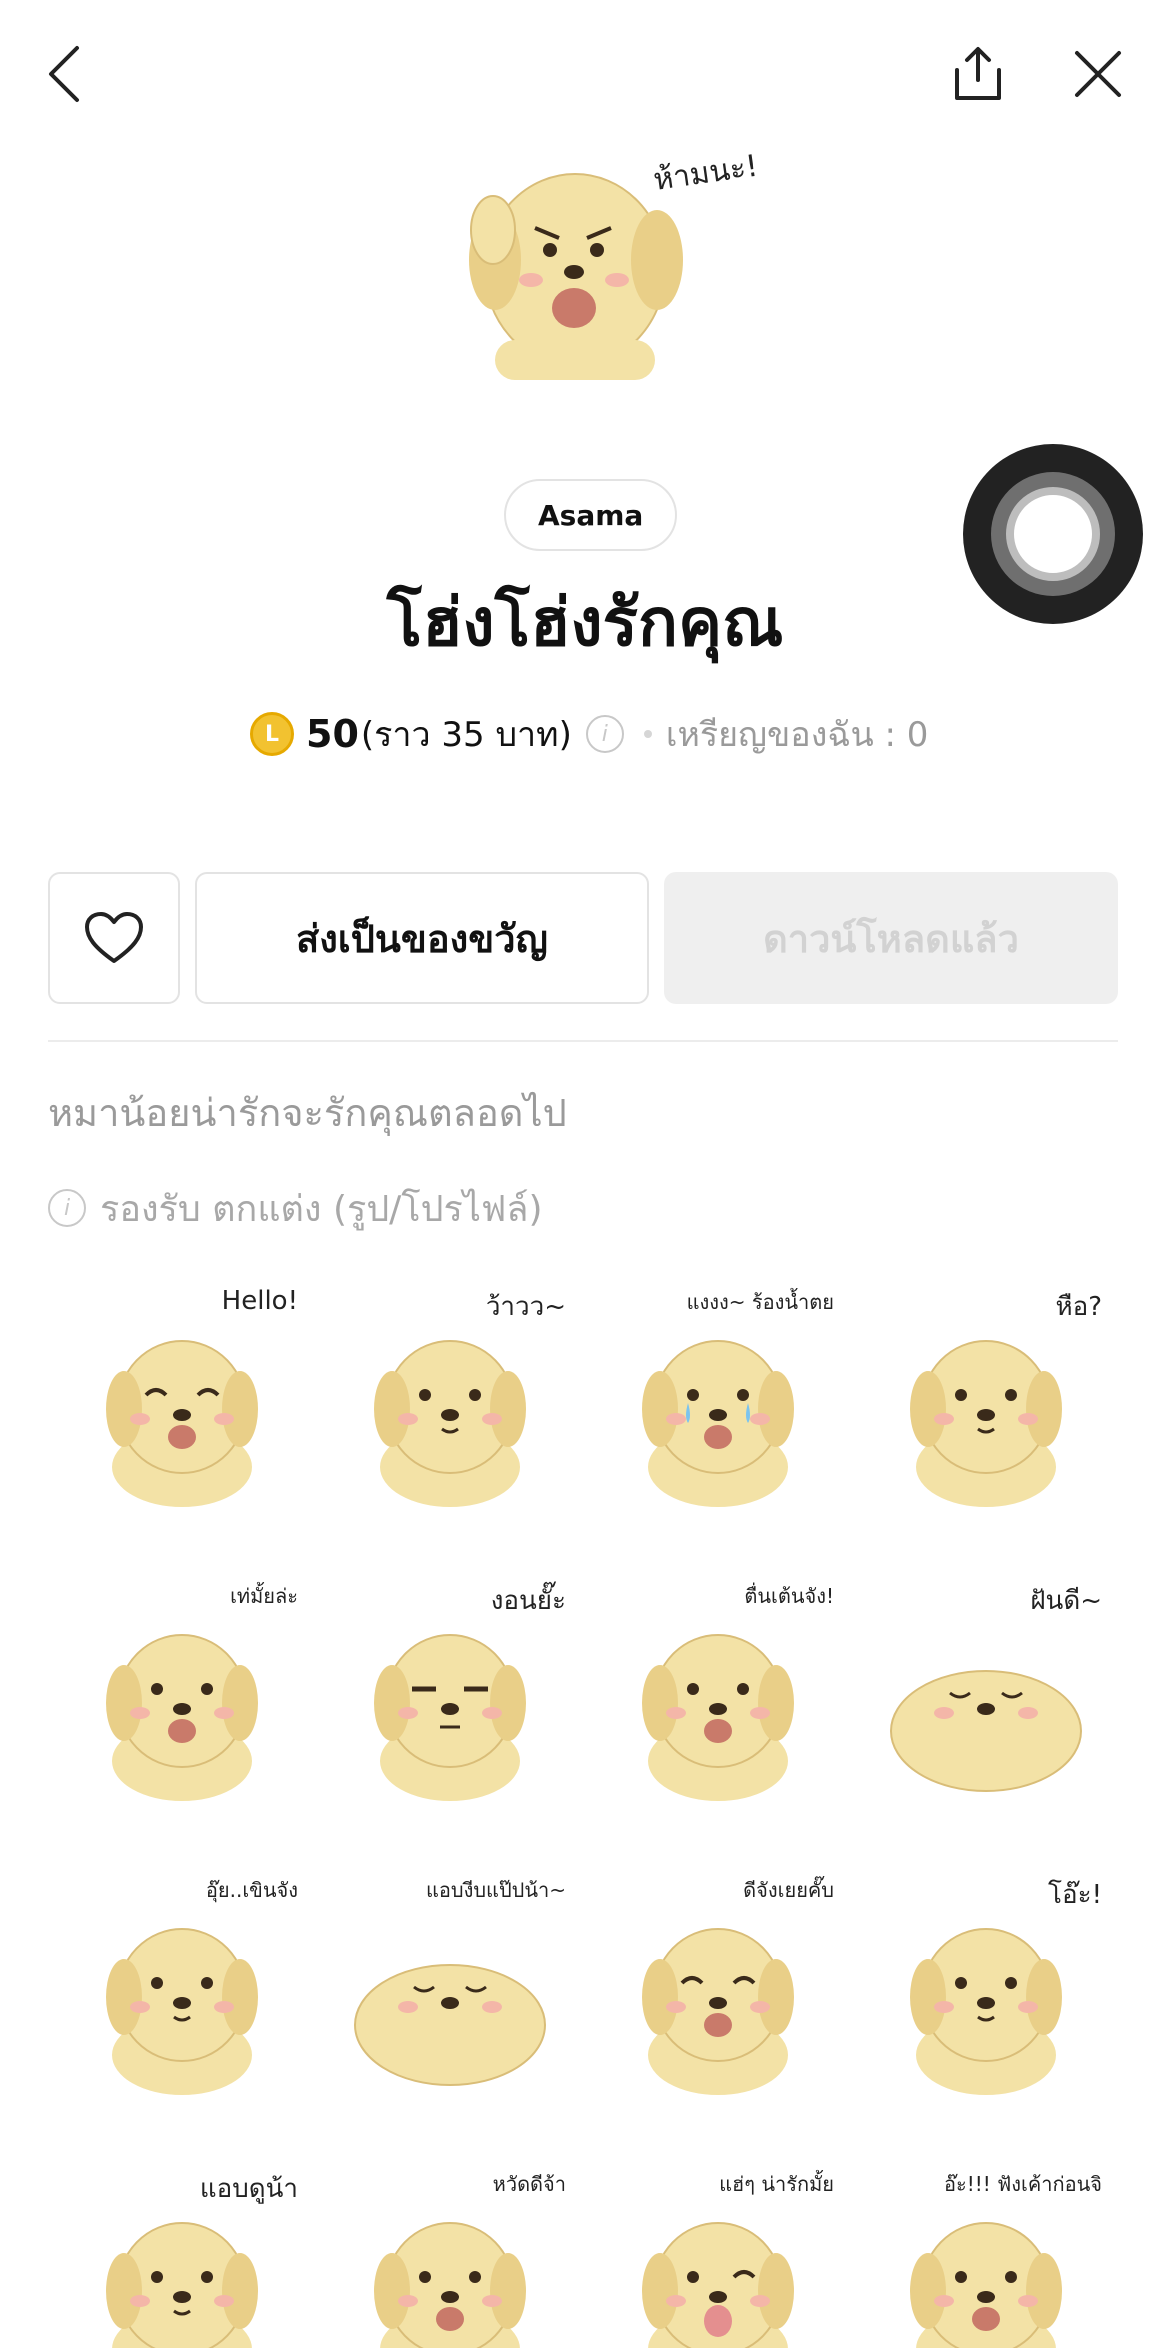  Describe the element at coordinates (496, 1890) in the screenshot. I see `sticker-caption: แอบงีบแป๊ปน้า~` at that location.